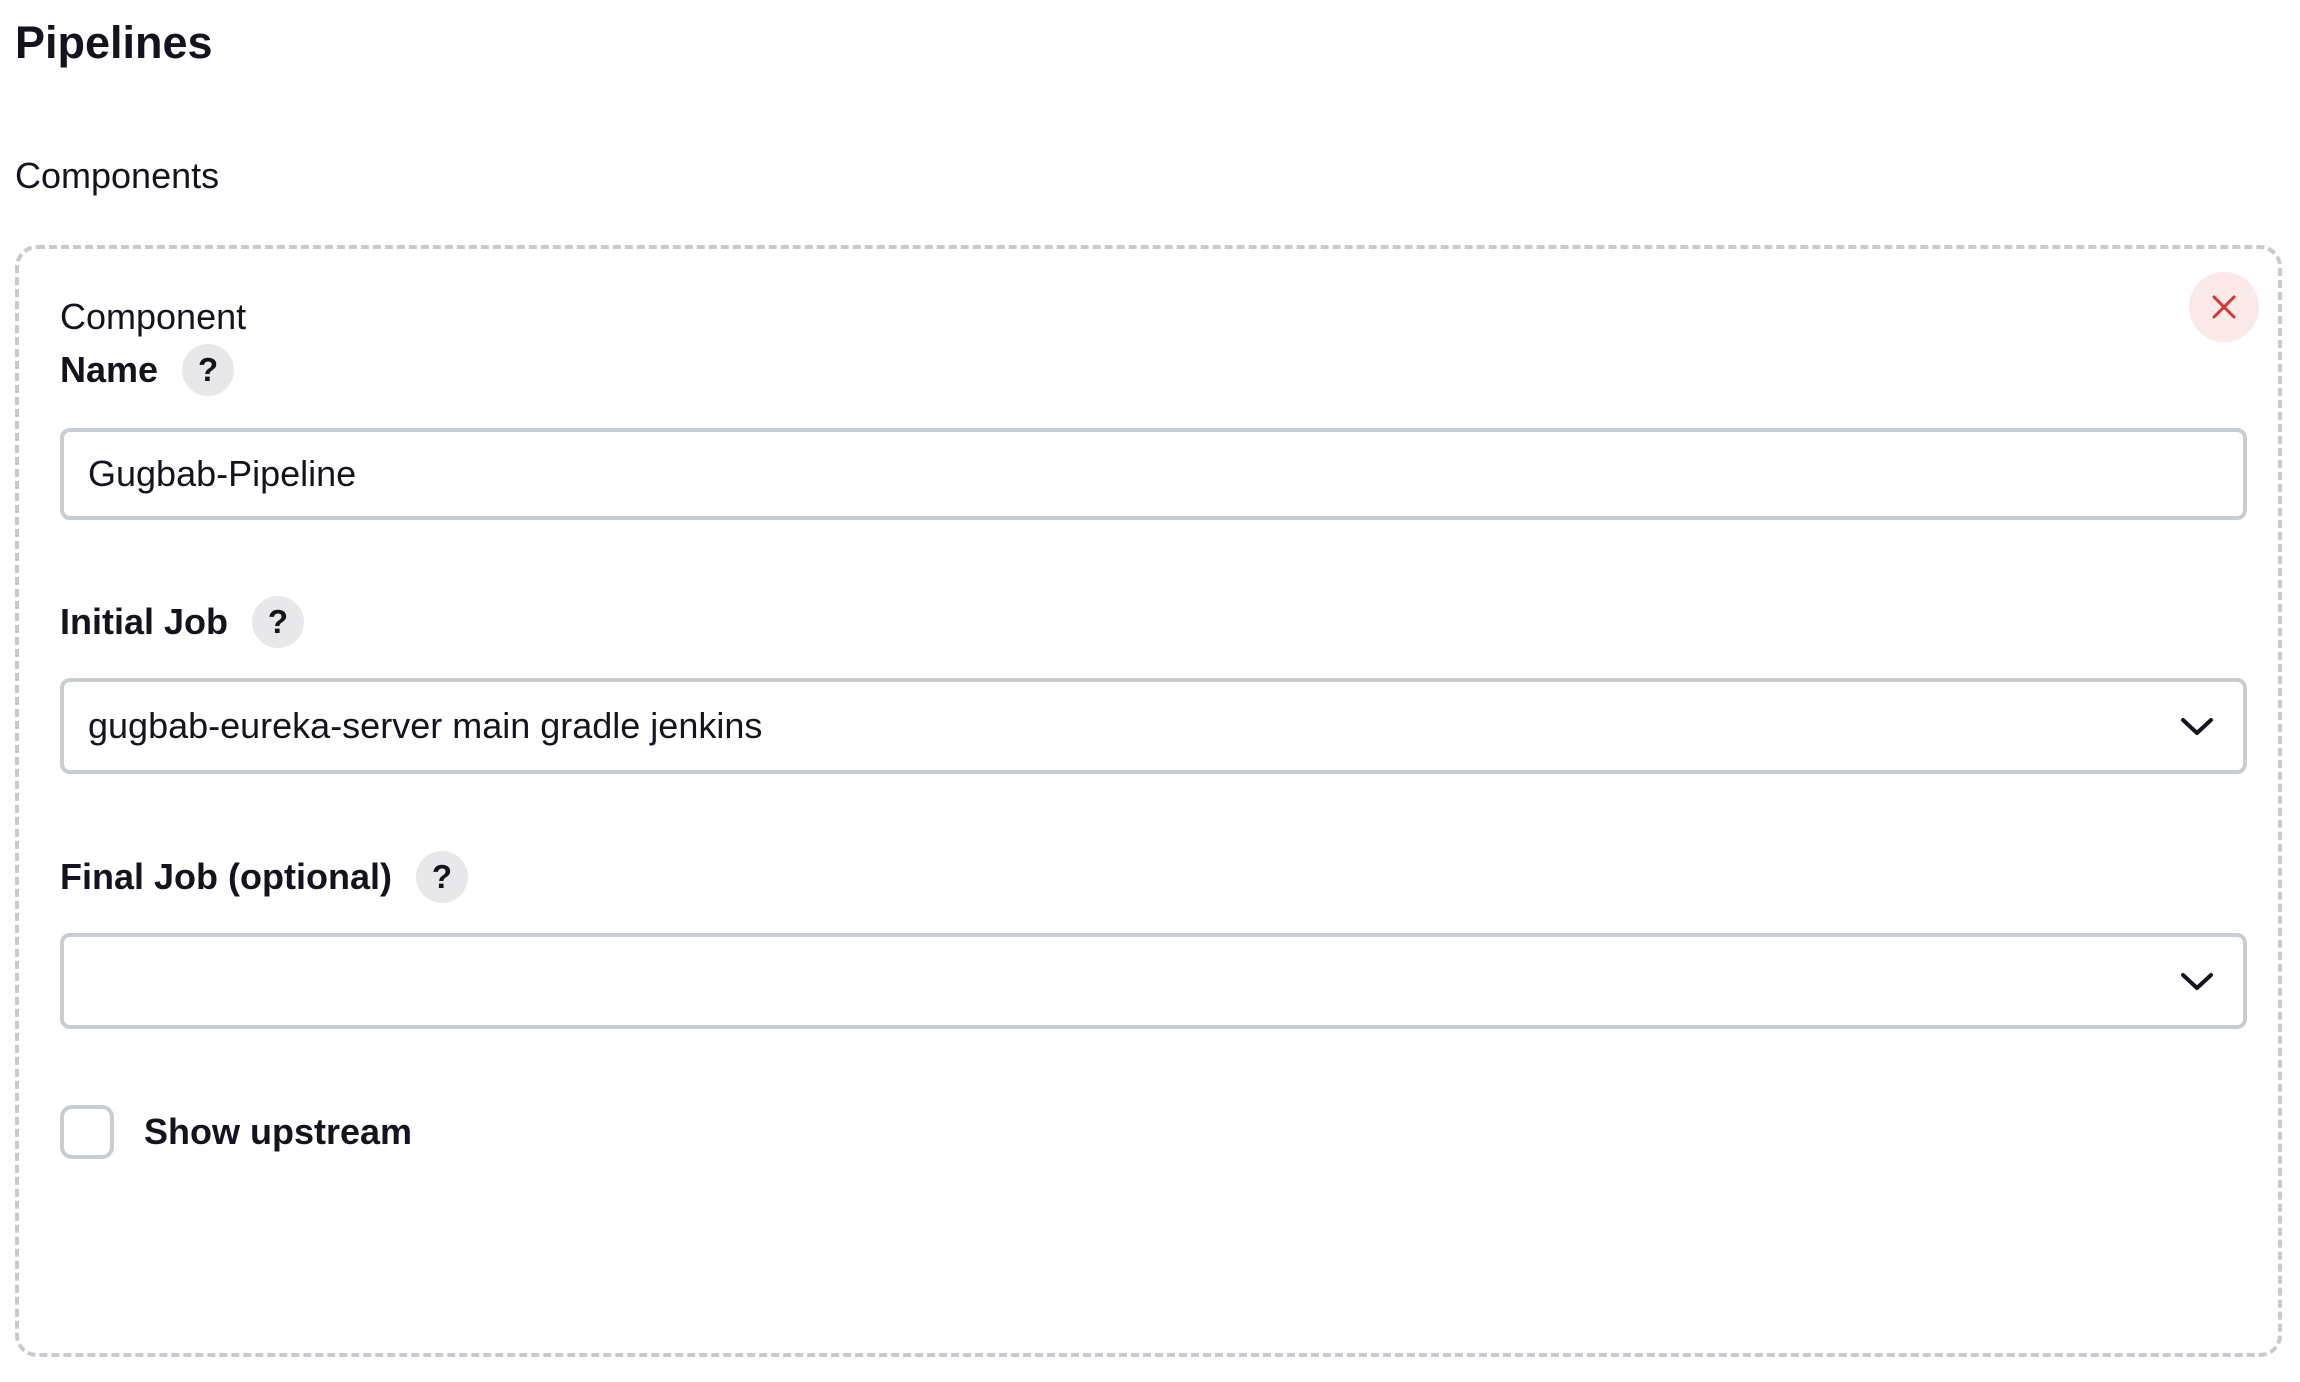  What do you see at coordinates (117, 175) in the screenshot?
I see `section-label-components: Components` at bounding box center [117, 175].